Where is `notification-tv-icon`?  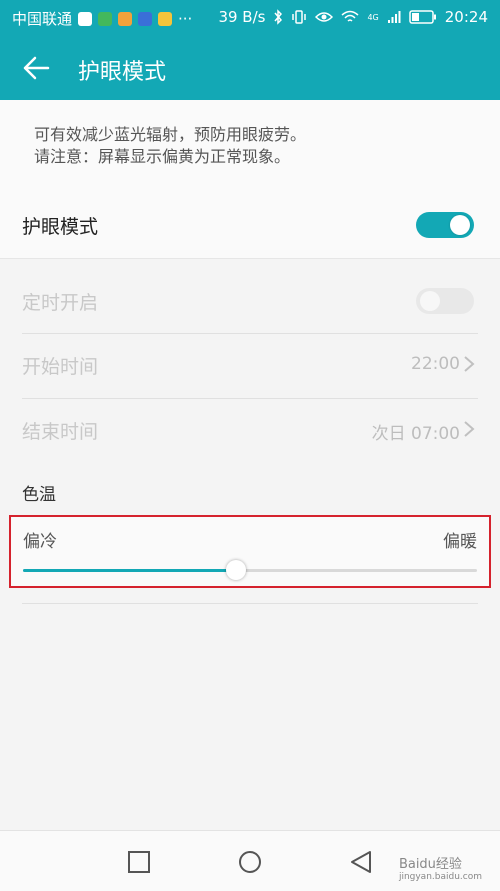 notification-tv-icon is located at coordinates (145, 18).